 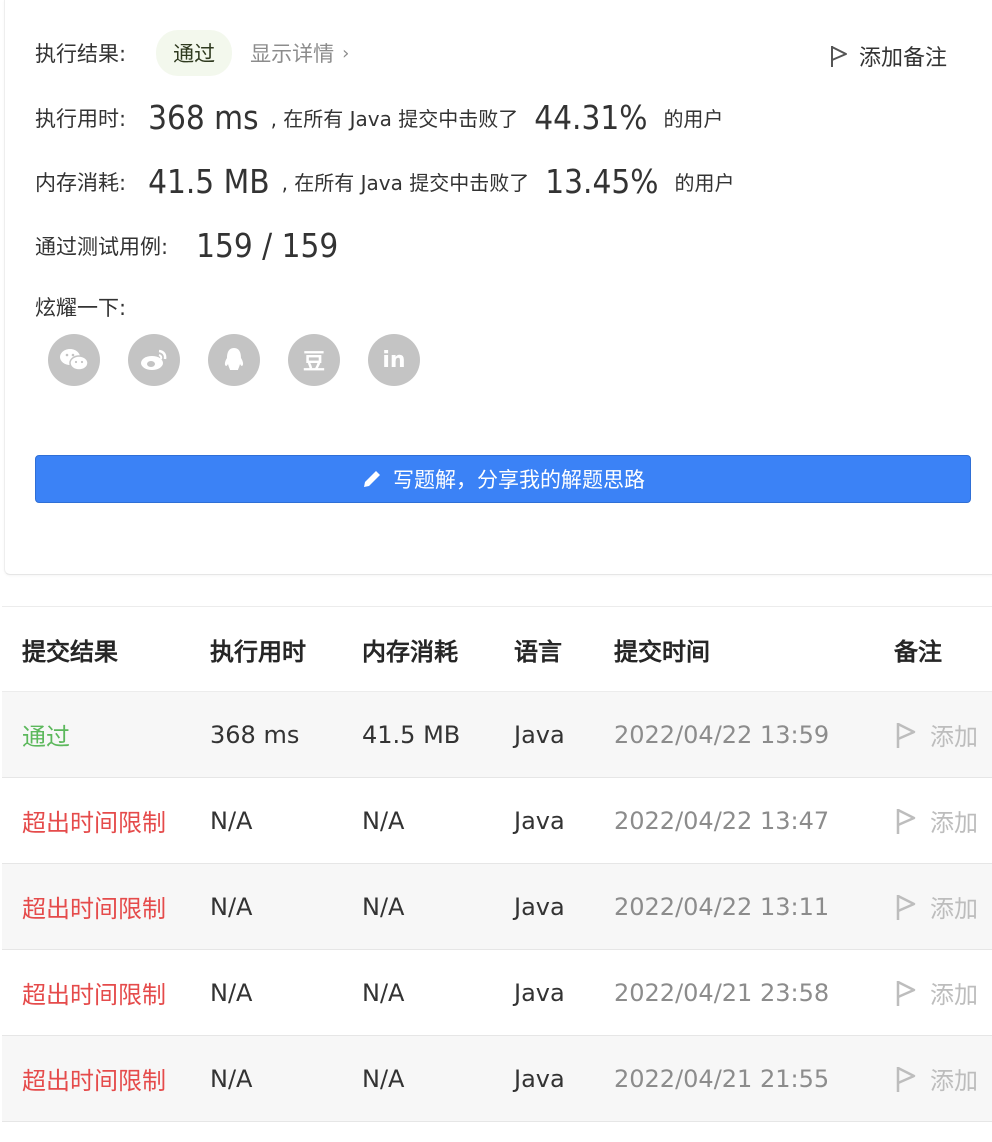 I want to click on show-detail-link: 显示详情 ›, so click(x=299, y=53).